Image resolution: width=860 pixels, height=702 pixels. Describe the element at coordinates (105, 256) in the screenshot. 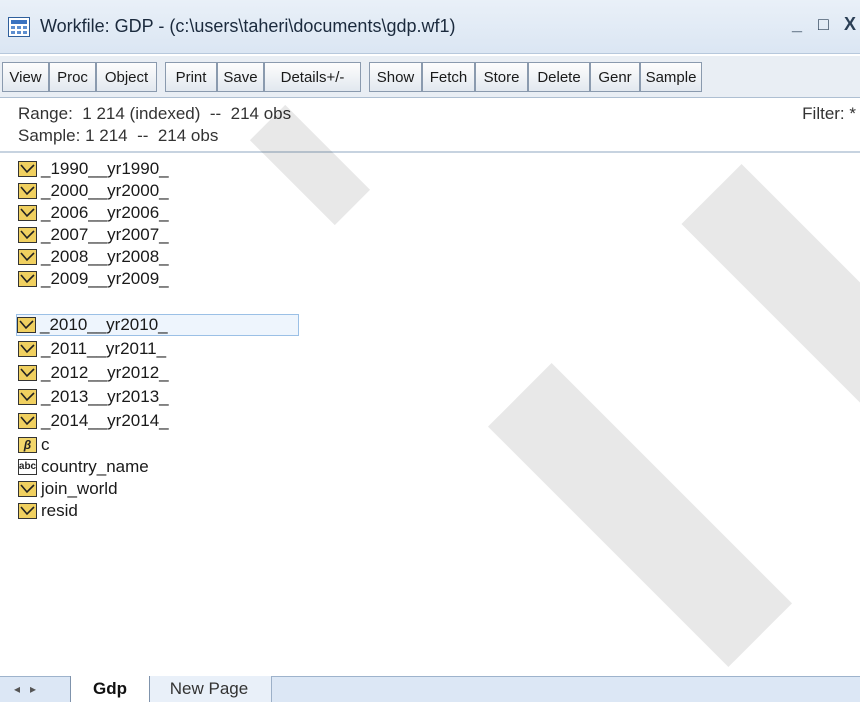

I see `object-name: _2008__yr2008_` at that location.